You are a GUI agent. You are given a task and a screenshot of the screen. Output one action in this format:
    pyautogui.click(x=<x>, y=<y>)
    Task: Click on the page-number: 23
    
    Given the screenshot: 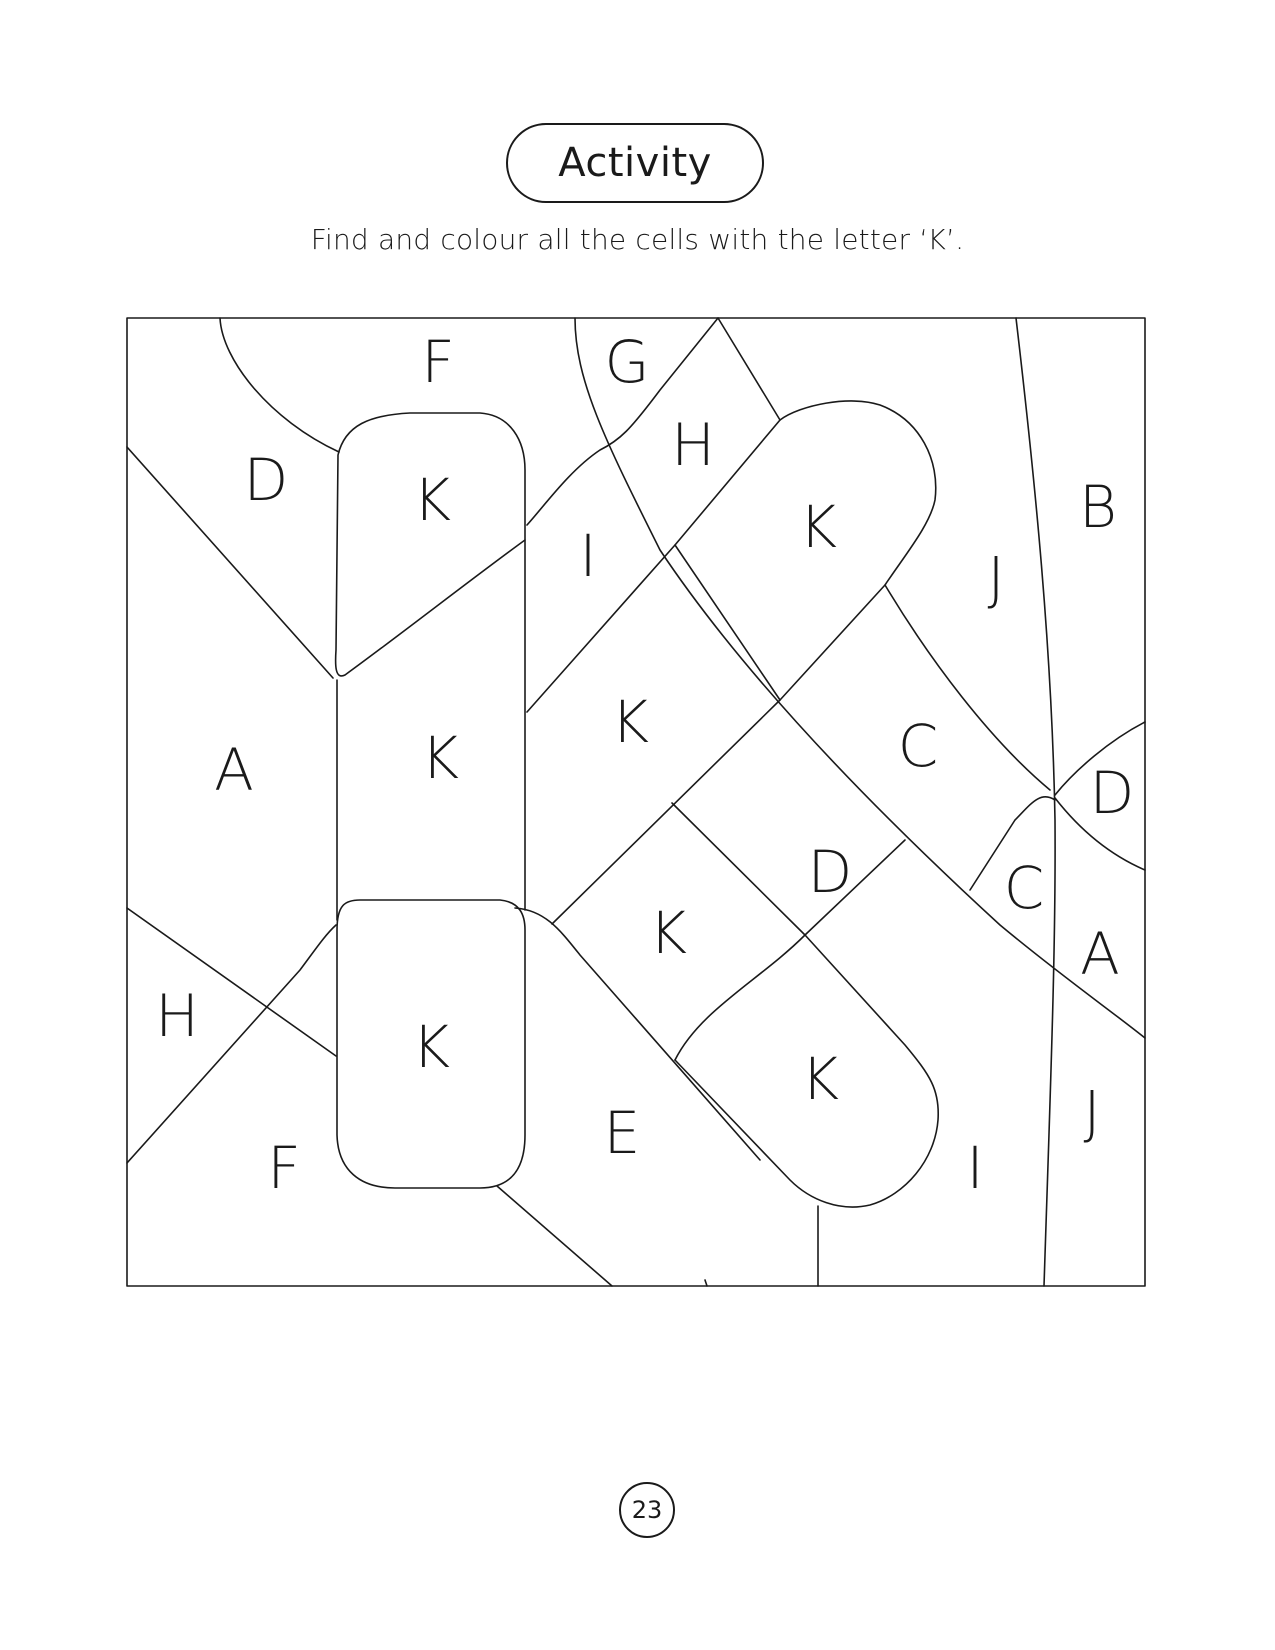 What is the action you would take?
    pyautogui.click(x=647, y=1510)
    